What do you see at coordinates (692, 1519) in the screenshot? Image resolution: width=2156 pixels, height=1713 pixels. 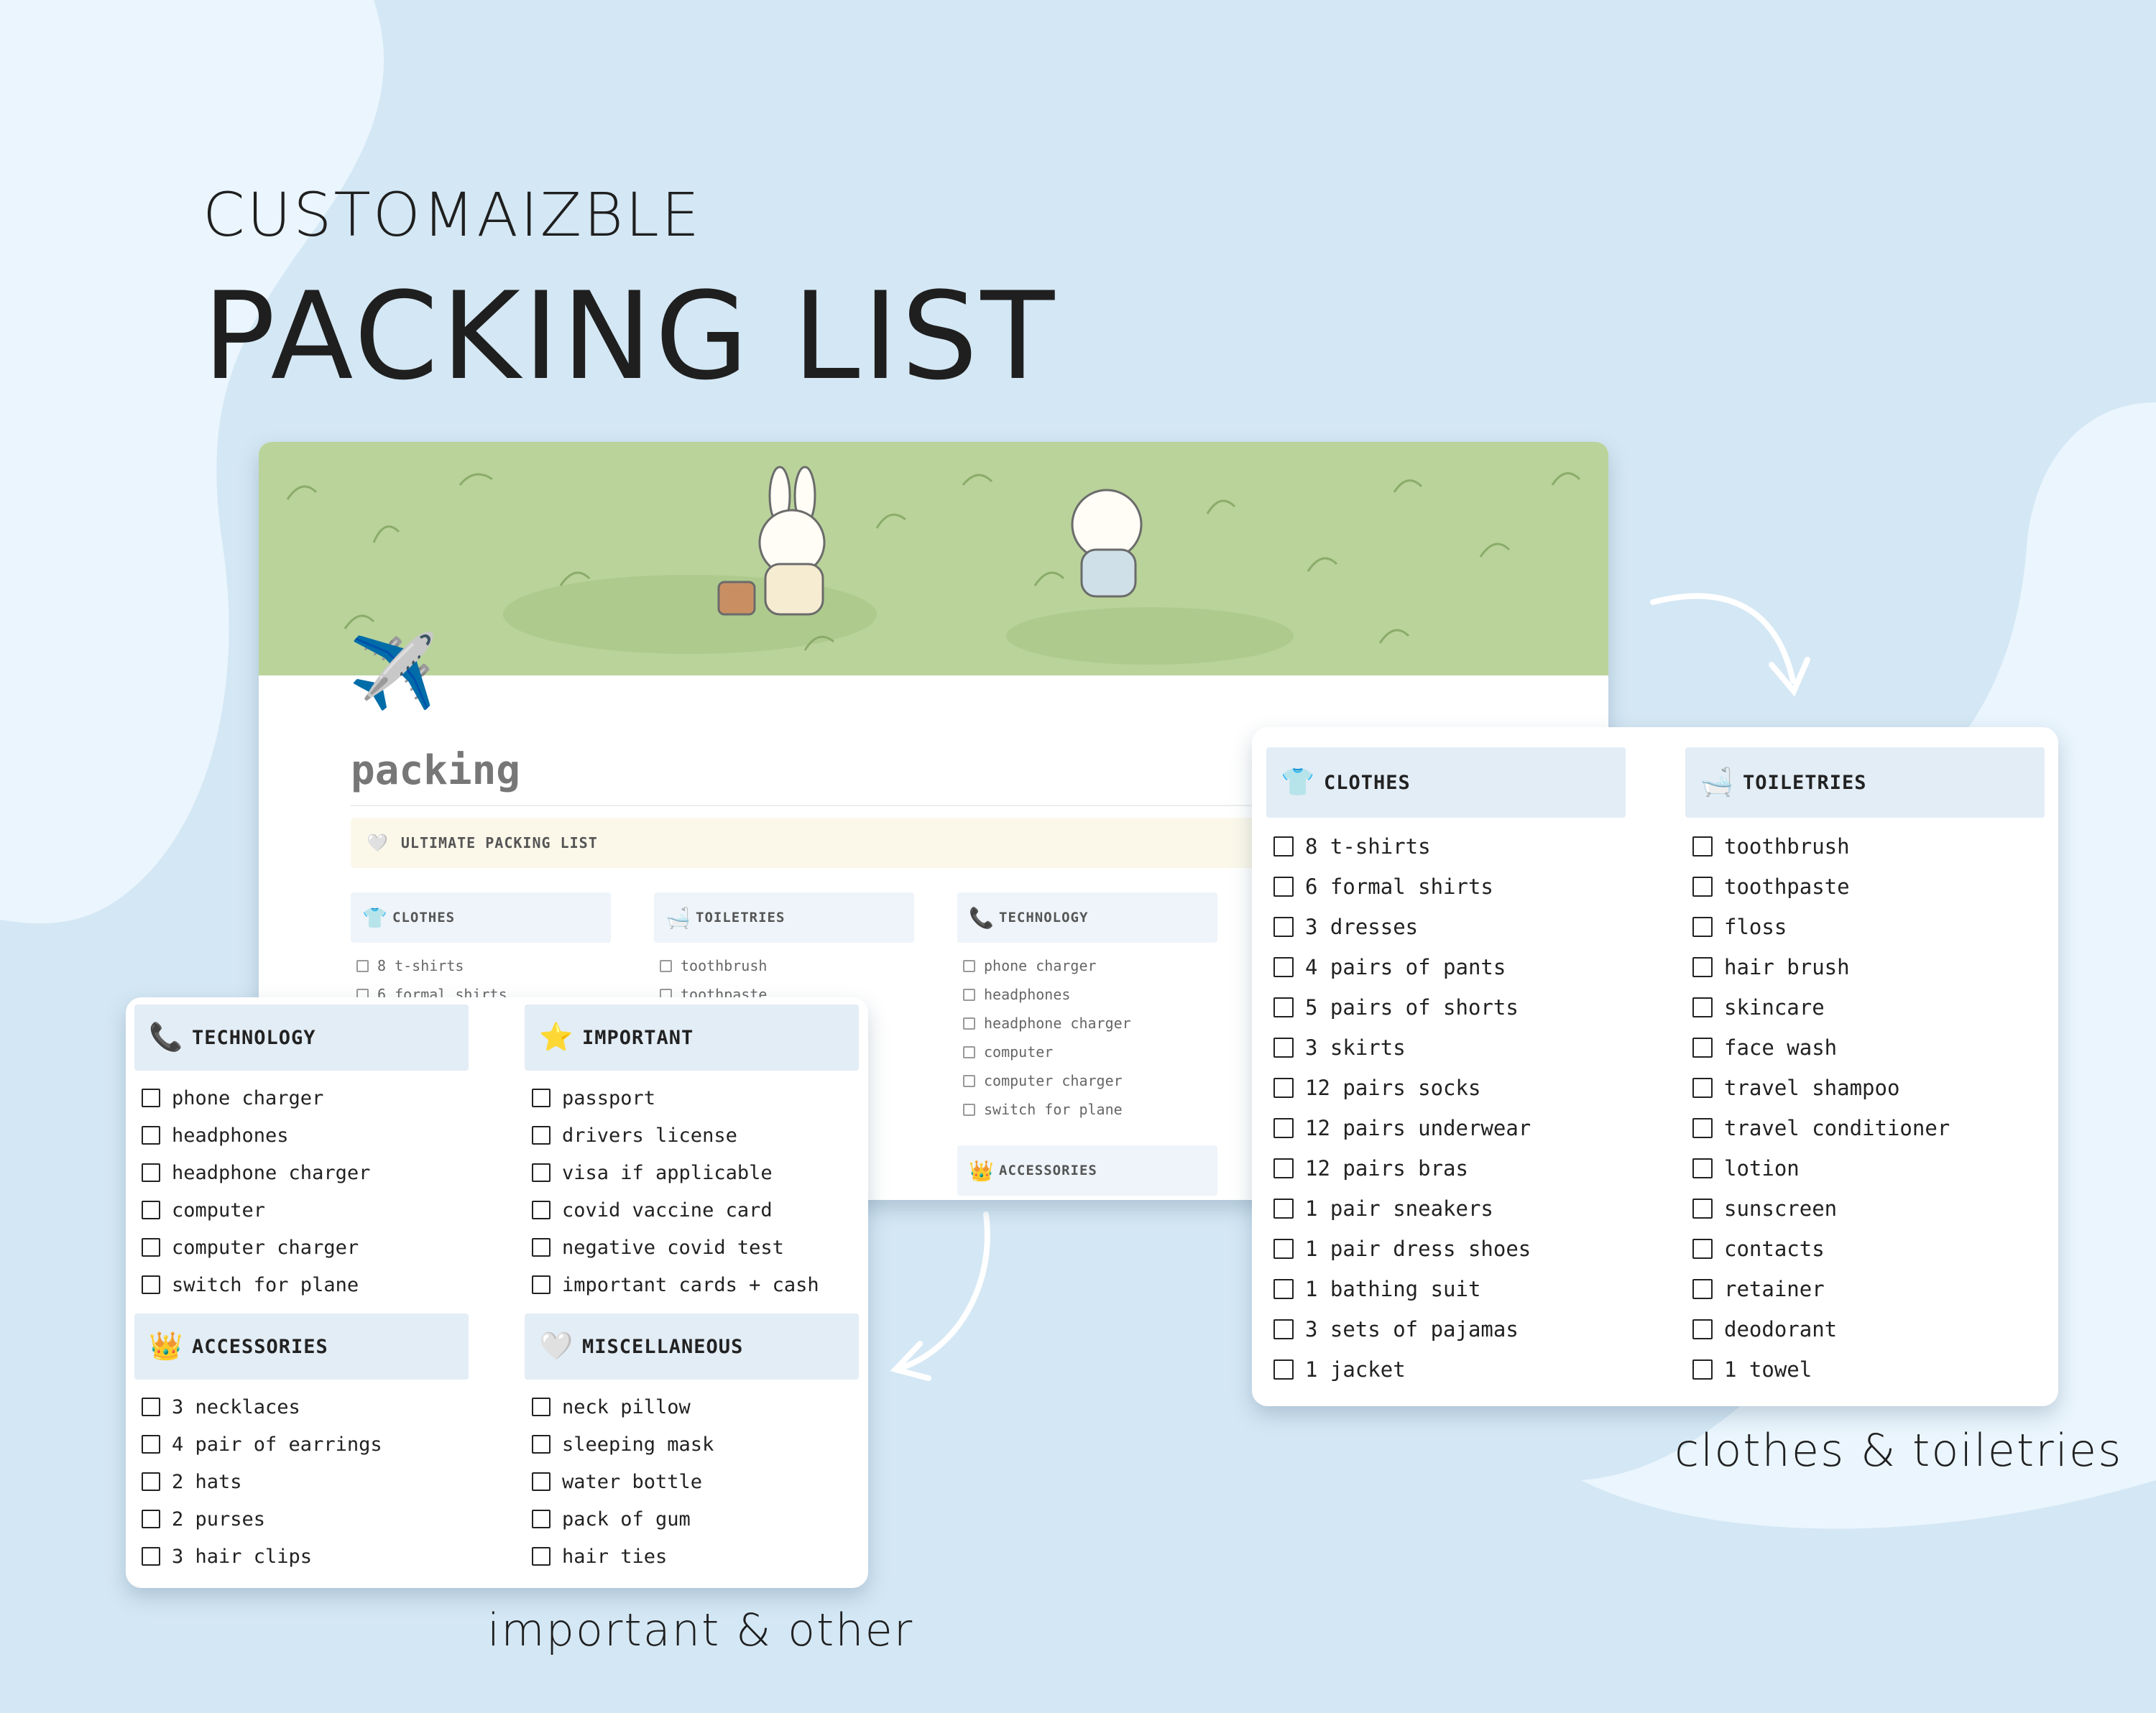 I see `checklist-item: pack of gum` at bounding box center [692, 1519].